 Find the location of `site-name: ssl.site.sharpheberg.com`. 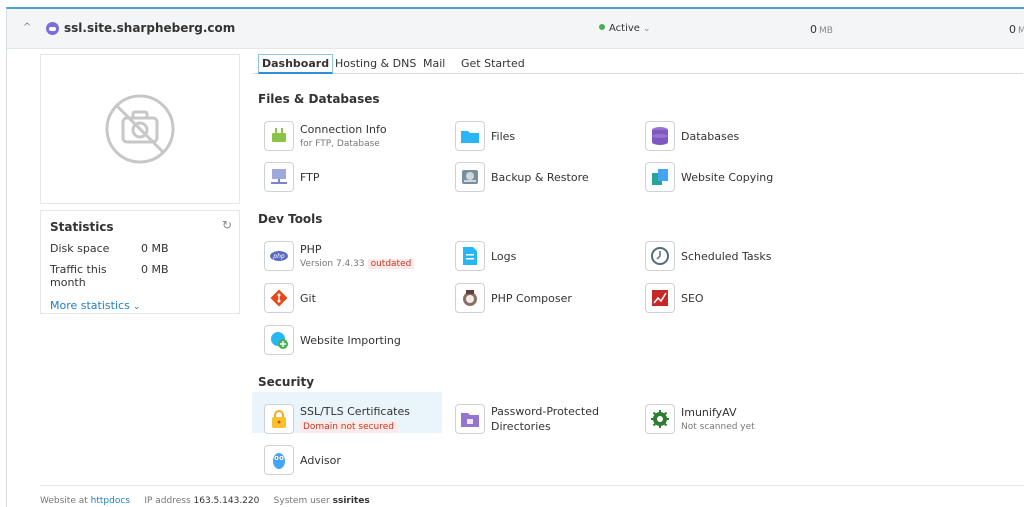

site-name: ssl.site.sharpheberg.com is located at coordinates (149, 28).